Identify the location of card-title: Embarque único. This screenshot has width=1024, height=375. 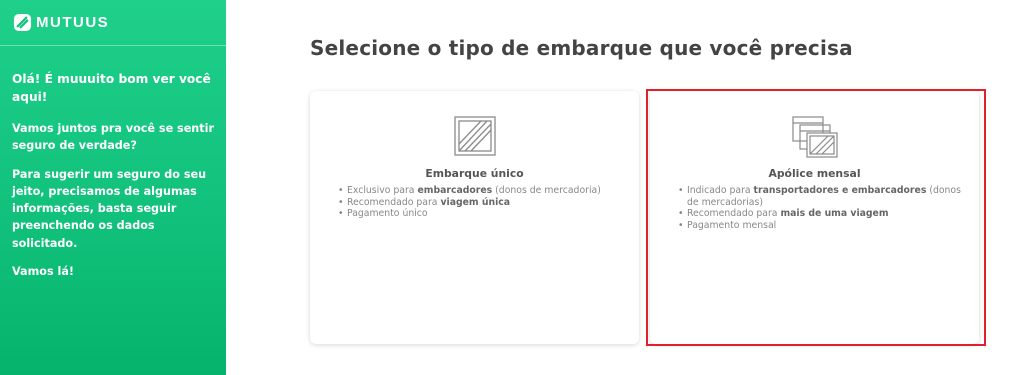
(474, 173).